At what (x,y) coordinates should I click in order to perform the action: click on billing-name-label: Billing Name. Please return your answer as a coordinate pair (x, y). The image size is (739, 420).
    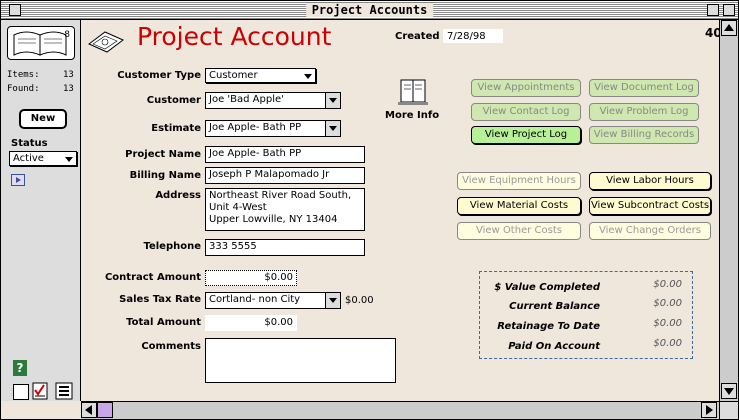
    Looking at the image, I should click on (165, 175).